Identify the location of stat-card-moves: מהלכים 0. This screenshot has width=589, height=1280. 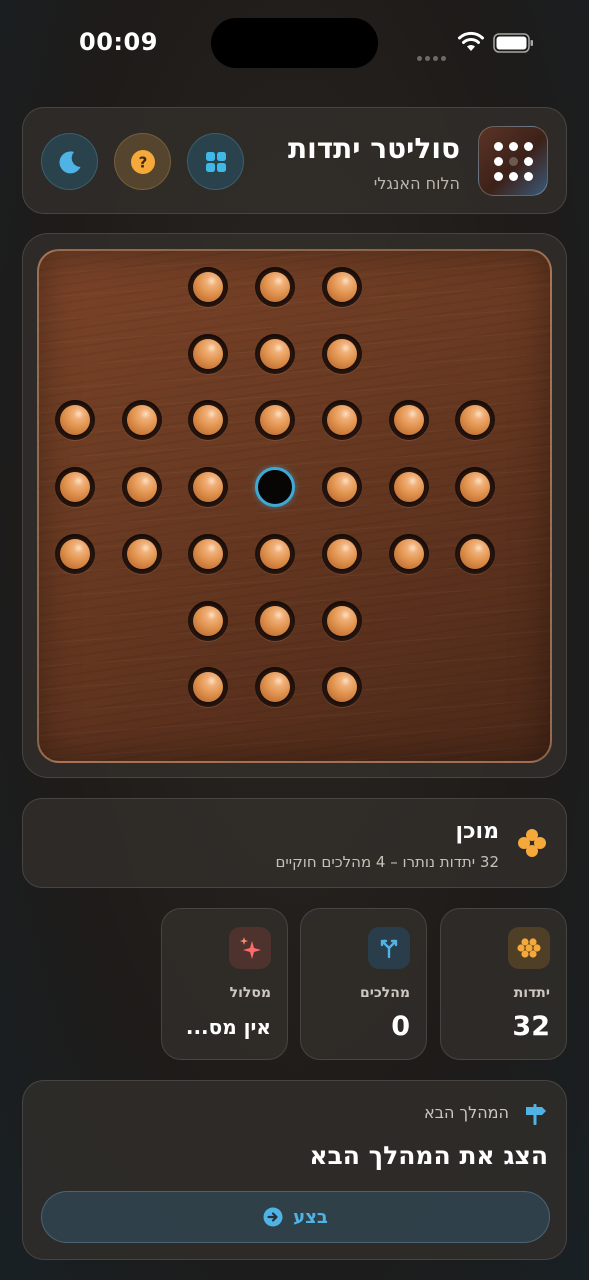
(363, 984).